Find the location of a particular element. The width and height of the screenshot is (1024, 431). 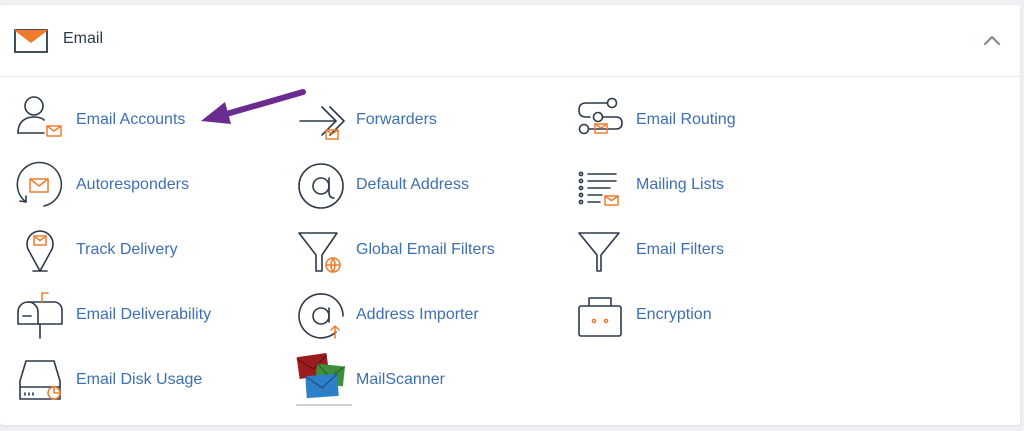

envelope-icon is located at coordinates (31, 41).